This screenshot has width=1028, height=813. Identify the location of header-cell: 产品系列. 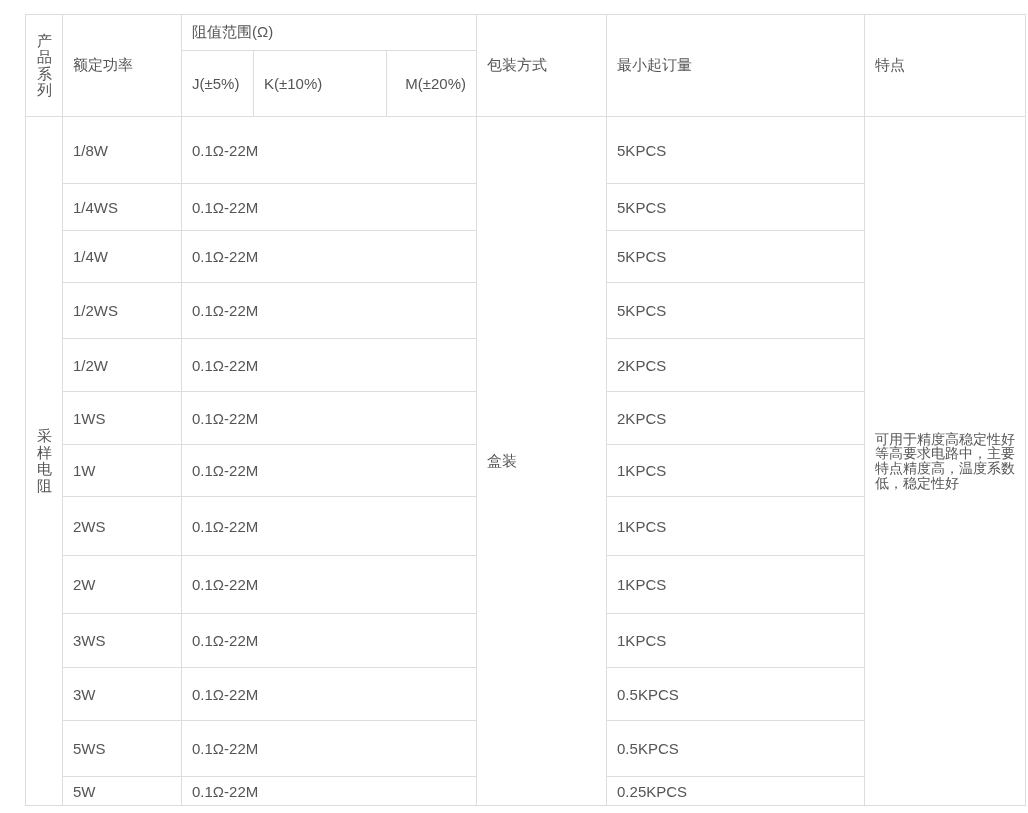
(44, 65).